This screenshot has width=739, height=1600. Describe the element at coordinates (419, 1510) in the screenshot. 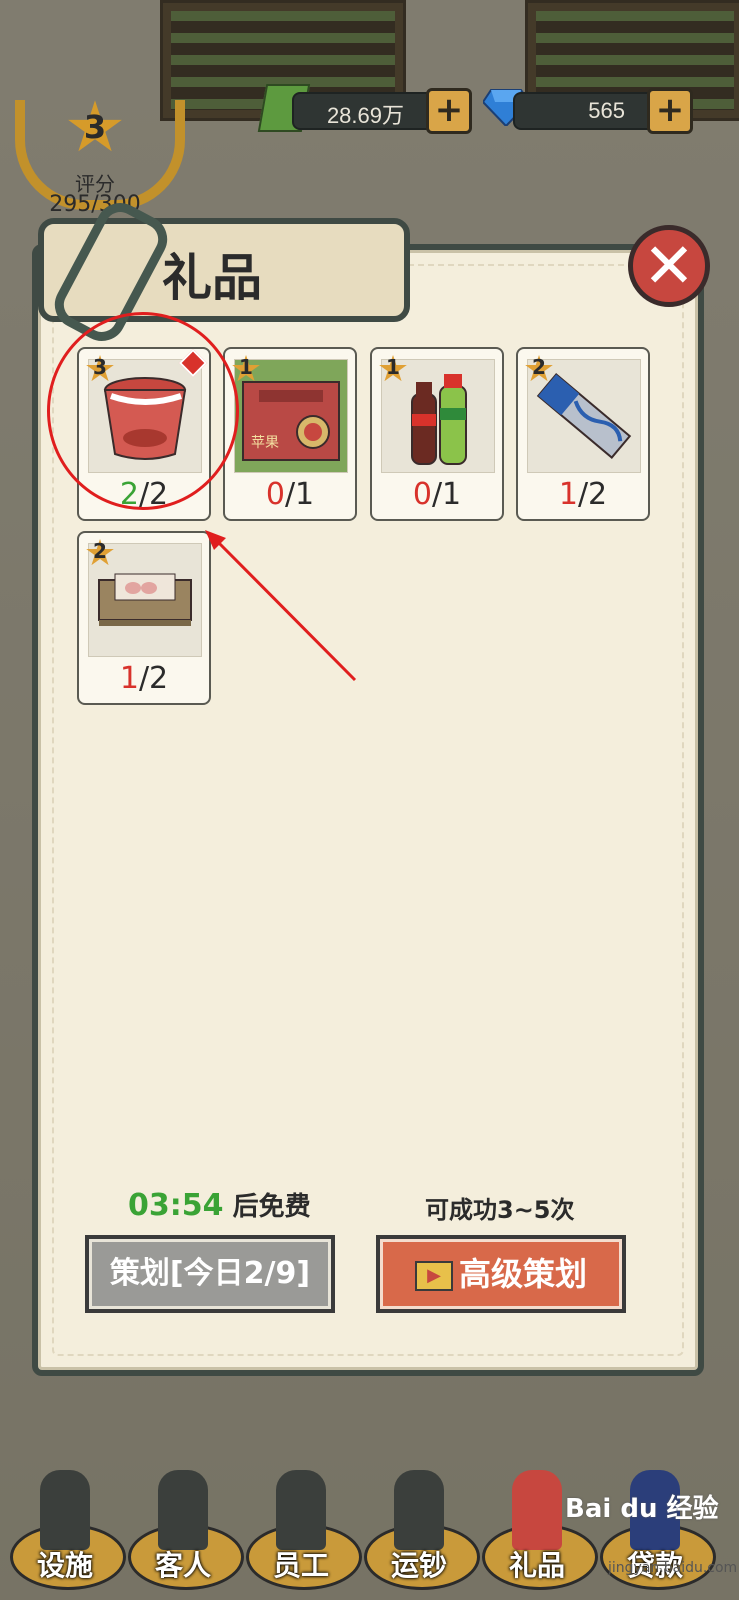

I see `cash-truck-icon` at that location.